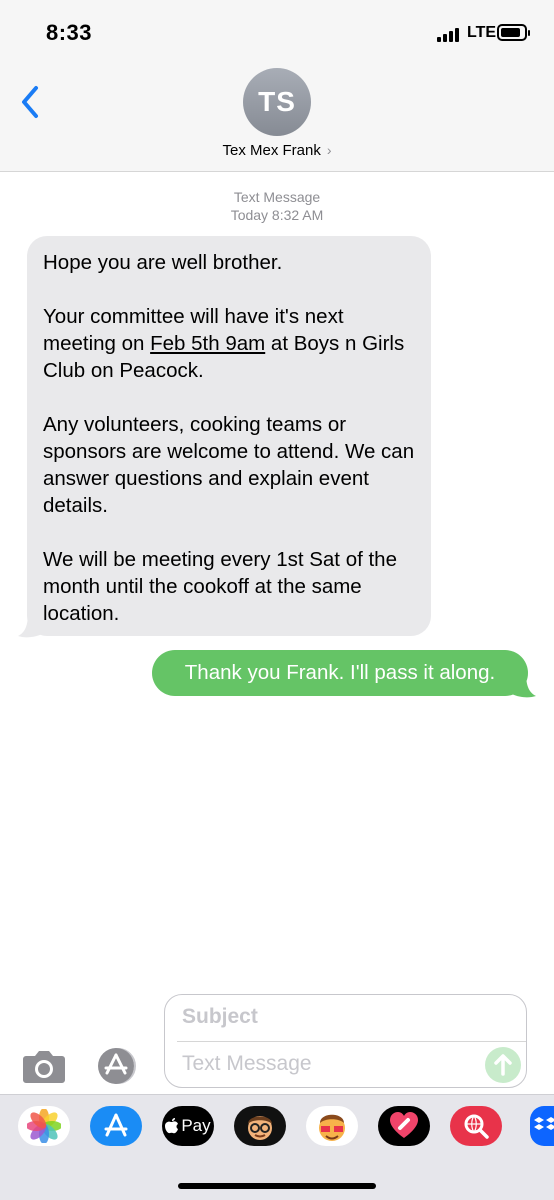  I want to click on send-button, so click(503, 1065).